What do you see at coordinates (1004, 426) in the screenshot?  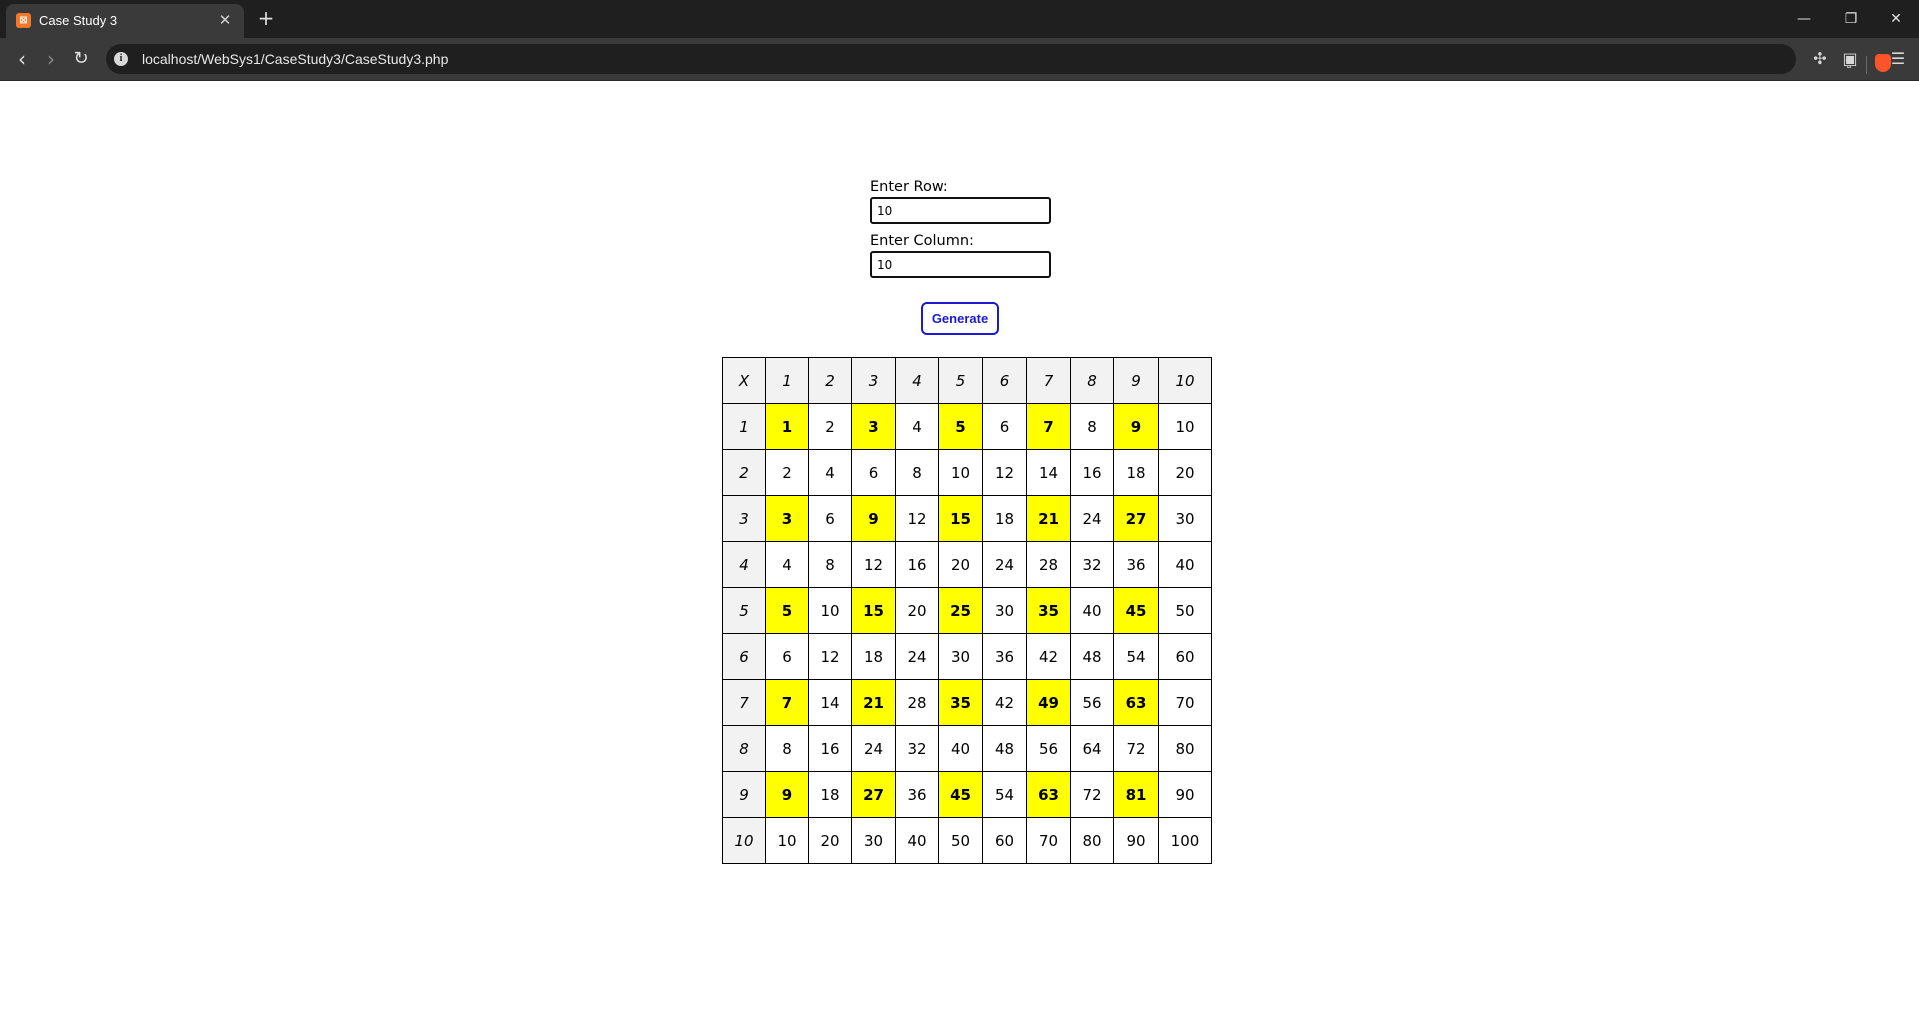 I see `product-cell: 6` at bounding box center [1004, 426].